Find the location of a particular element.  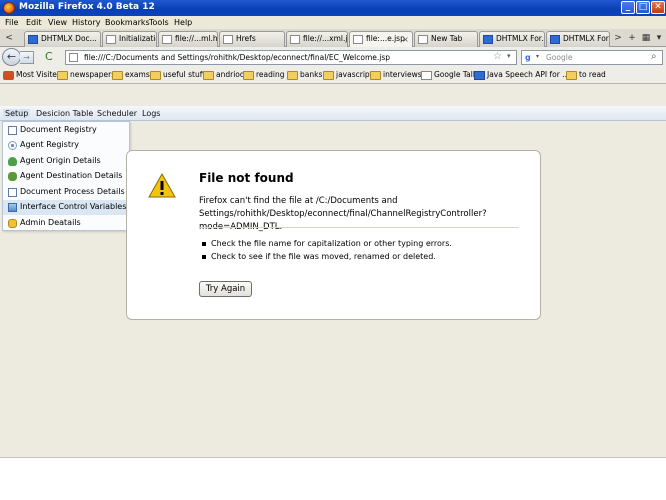

bookmark-star-icon: ☆ is located at coordinates (497, 56).